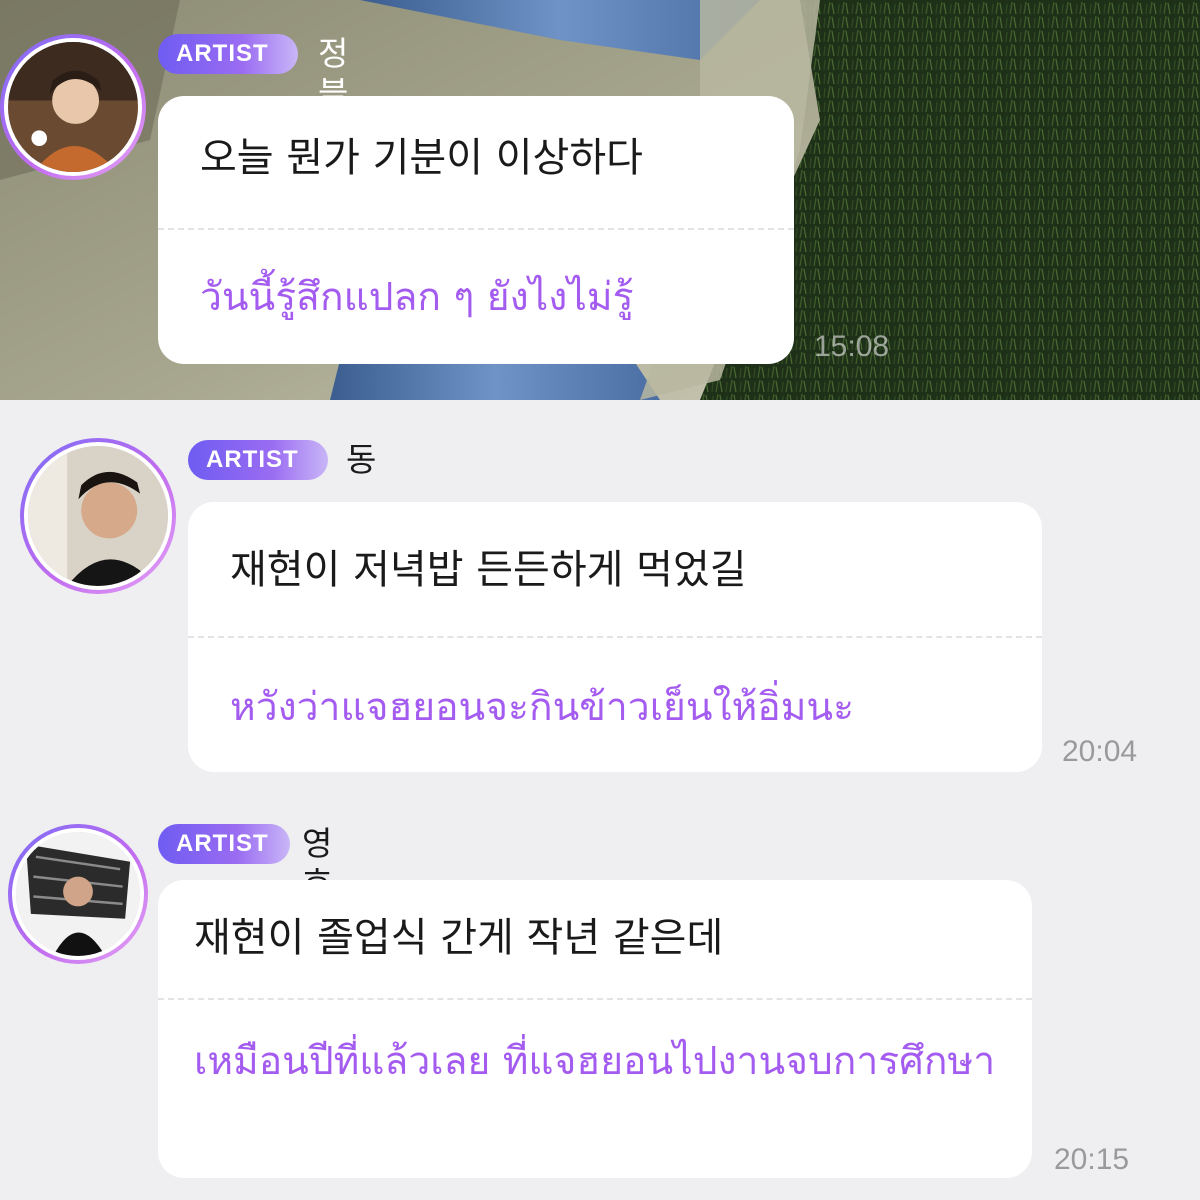 This screenshot has height=1200, width=1200. What do you see at coordinates (459, 938) in the screenshot?
I see `original-message-text: 재현이 졸업식 간게 작년 같은데` at bounding box center [459, 938].